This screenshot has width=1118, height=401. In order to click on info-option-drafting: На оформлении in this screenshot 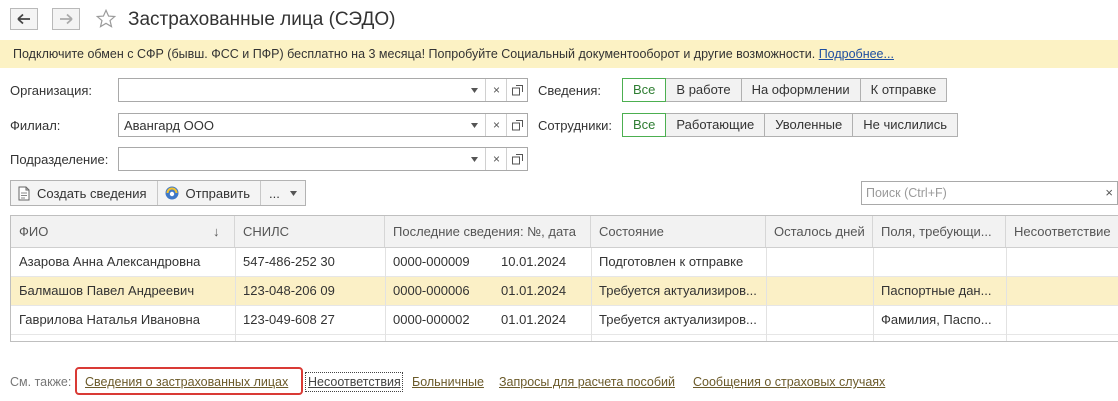, I will do `click(800, 90)`.